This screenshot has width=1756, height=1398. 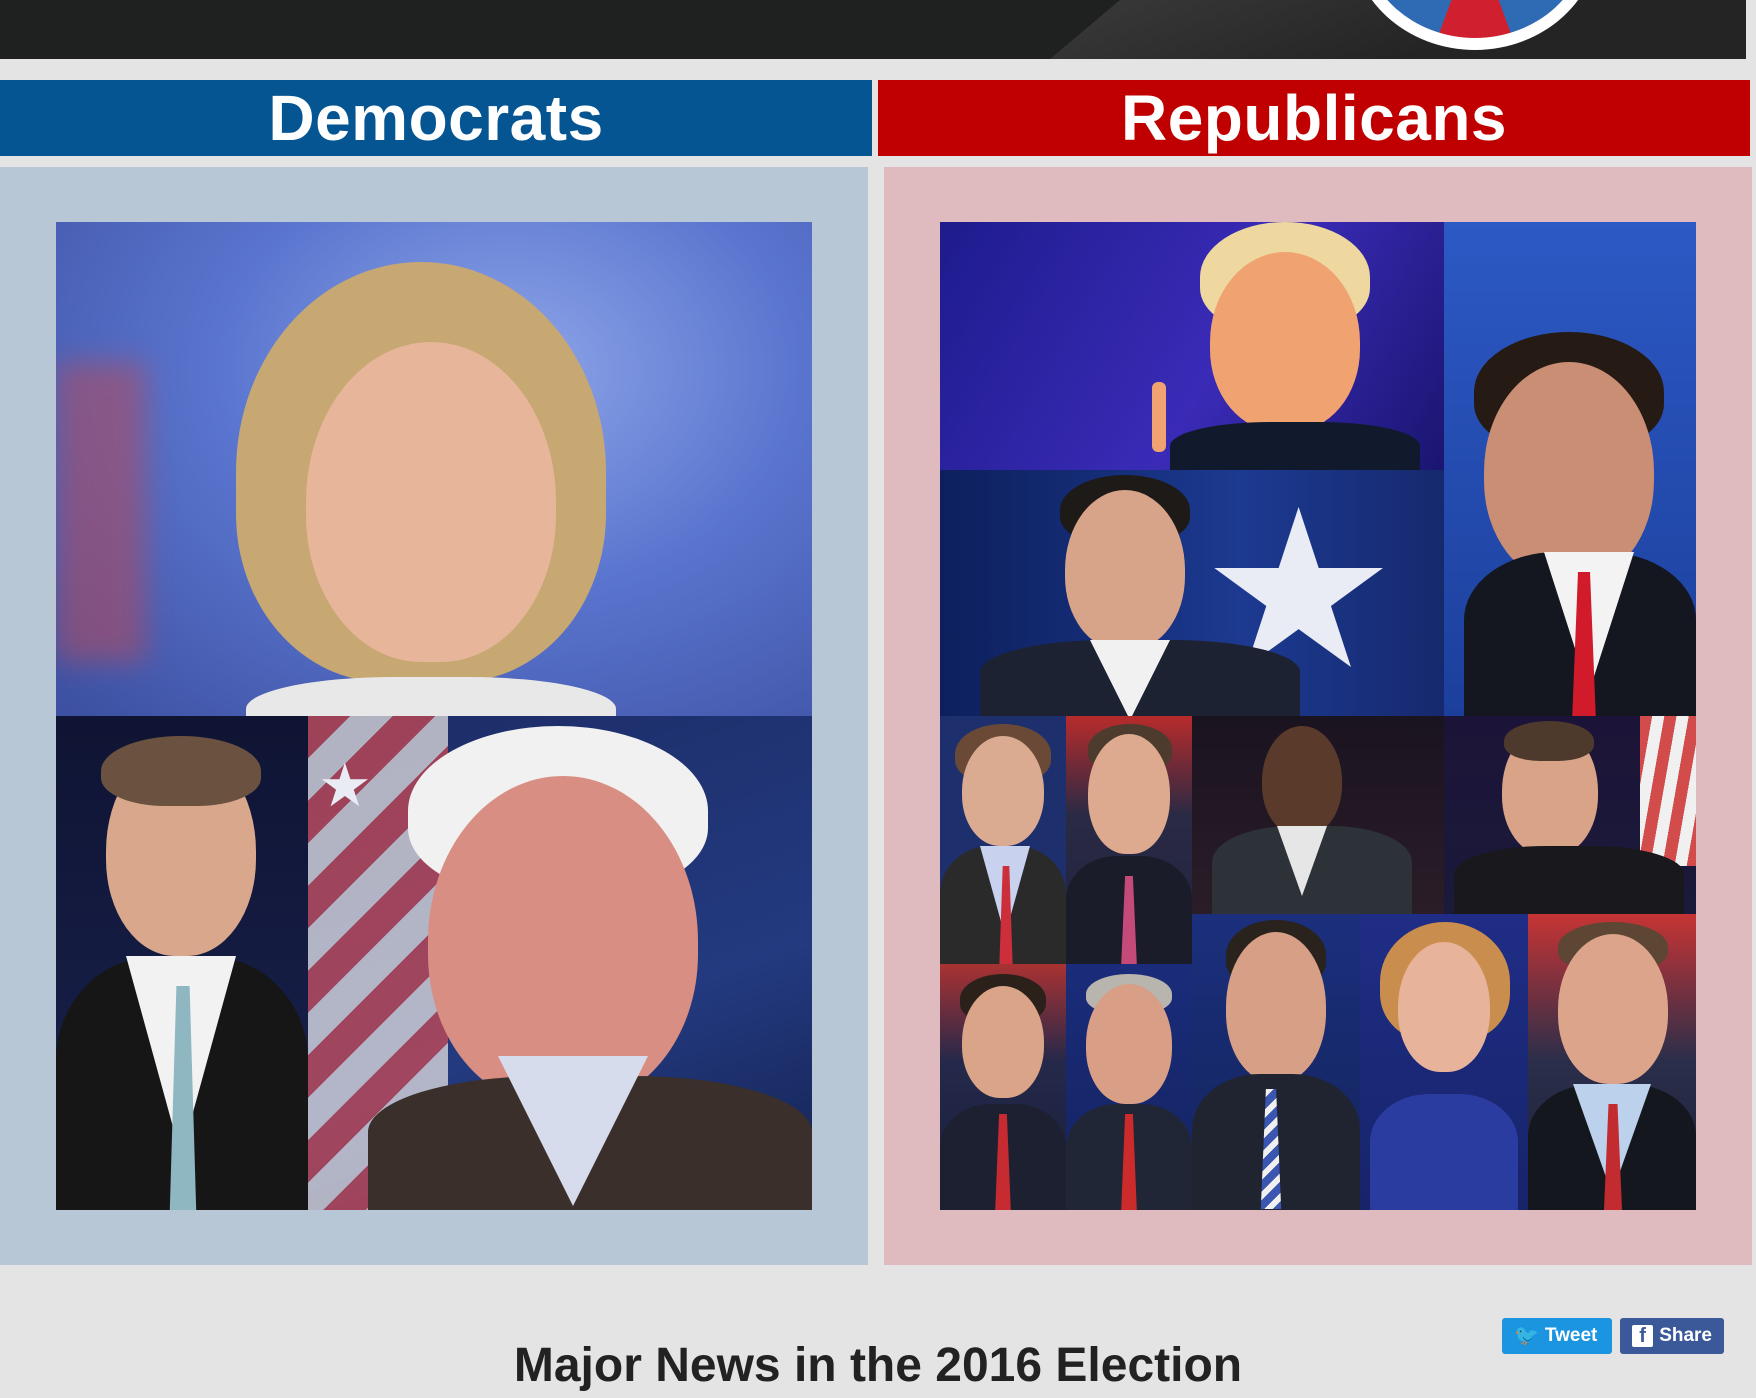 What do you see at coordinates (873, 29) in the screenshot?
I see `site-header` at bounding box center [873, 29].